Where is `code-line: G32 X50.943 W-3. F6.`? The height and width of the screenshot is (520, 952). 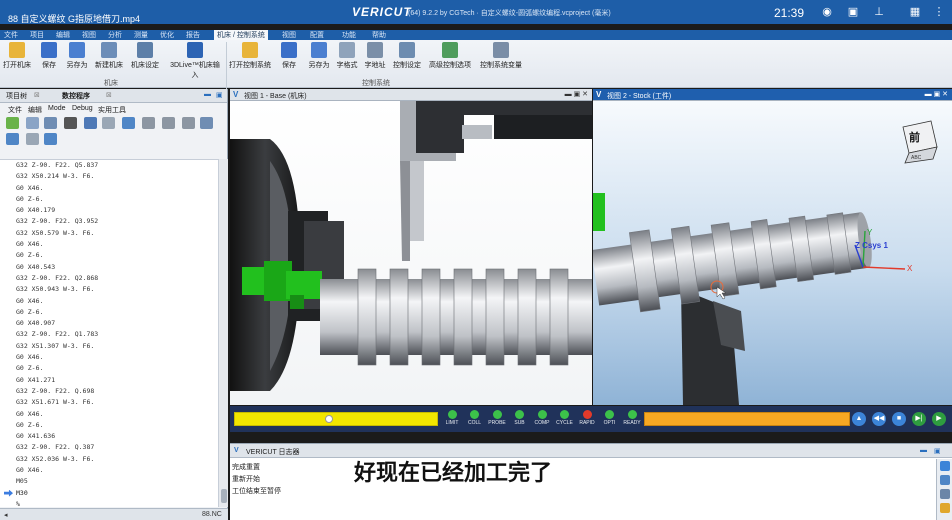
code-line: G32 X50.943 W-3. F6. is located at coordinates (109, 289).